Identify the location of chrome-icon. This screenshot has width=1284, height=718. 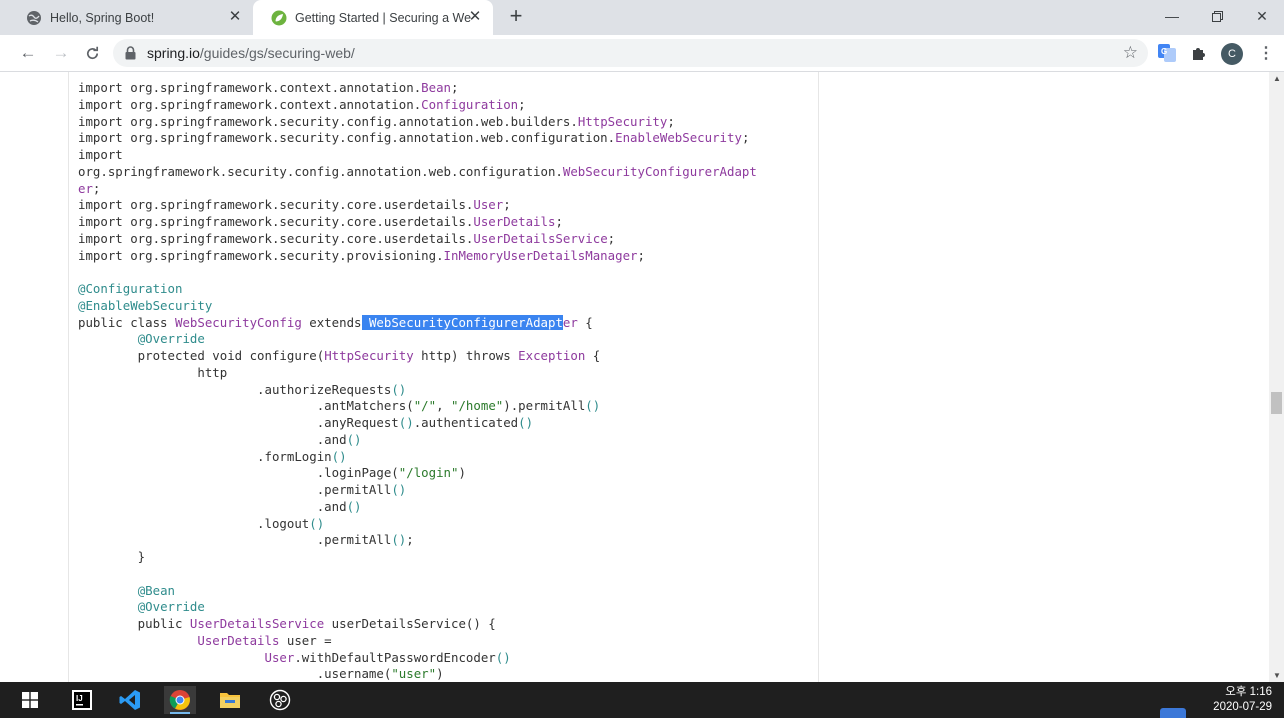
(180, 700).